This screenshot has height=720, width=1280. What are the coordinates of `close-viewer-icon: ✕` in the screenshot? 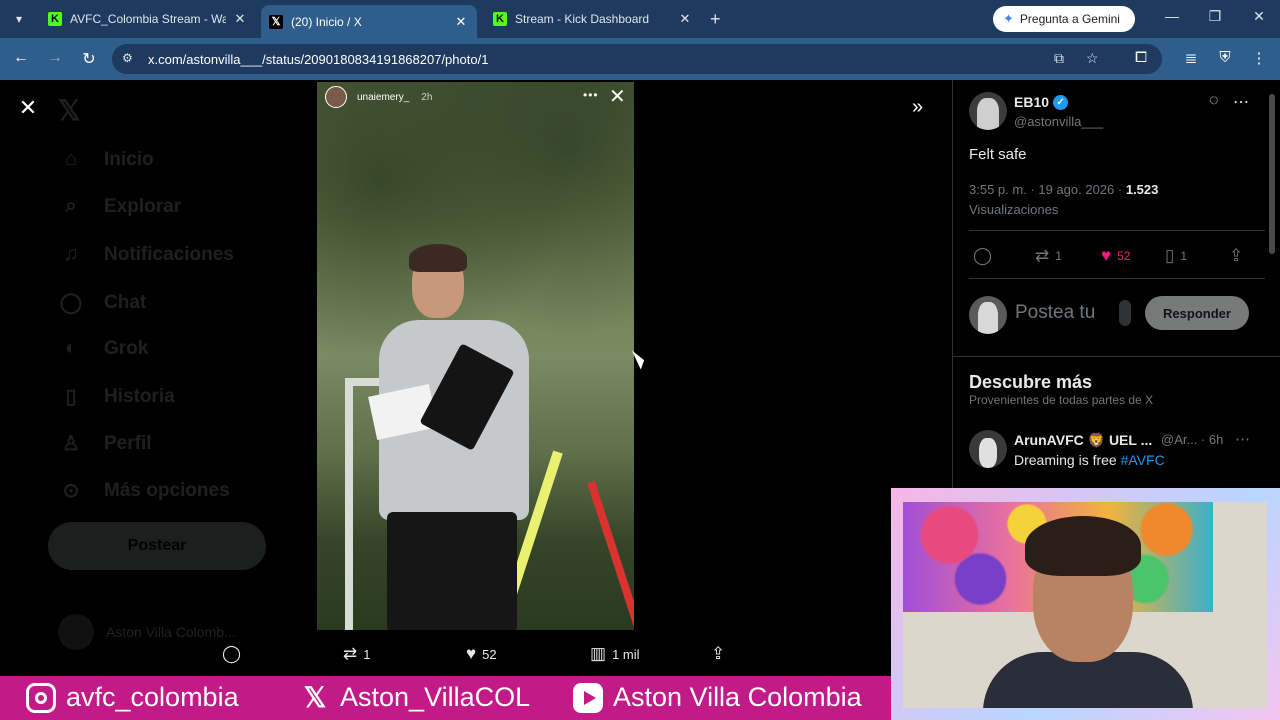 It's located at (28, 108).